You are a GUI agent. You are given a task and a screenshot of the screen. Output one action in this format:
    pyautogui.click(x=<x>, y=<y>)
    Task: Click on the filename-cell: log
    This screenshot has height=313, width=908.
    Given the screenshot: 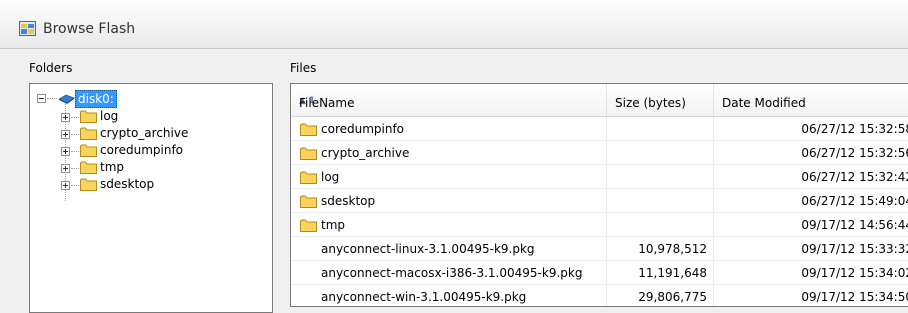 What is the action you would take?
    pyautogui.click(x=449, y=177)
    